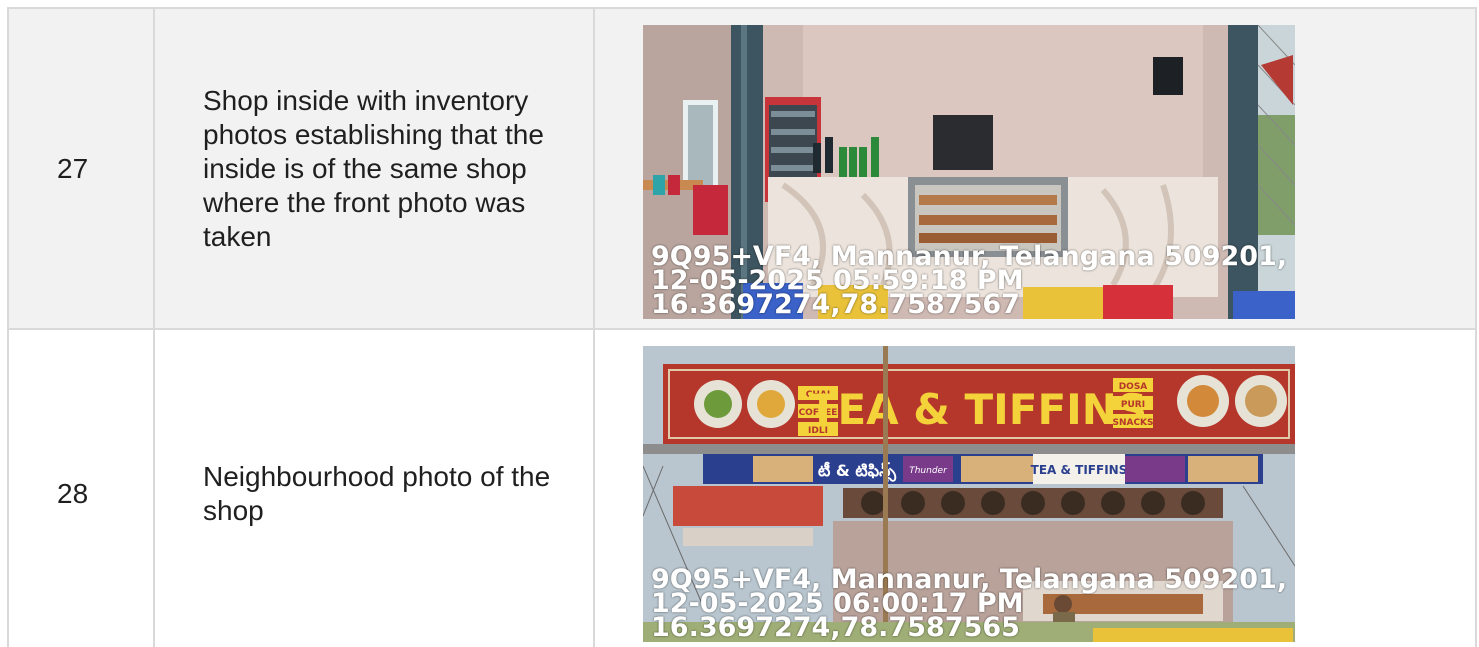 The height and width of the screenshot is (647, 1479). Describe the element at coordinates (1132, 423) in the screenshot. I see `sign-tag-snacks: SNACKS` at that location.